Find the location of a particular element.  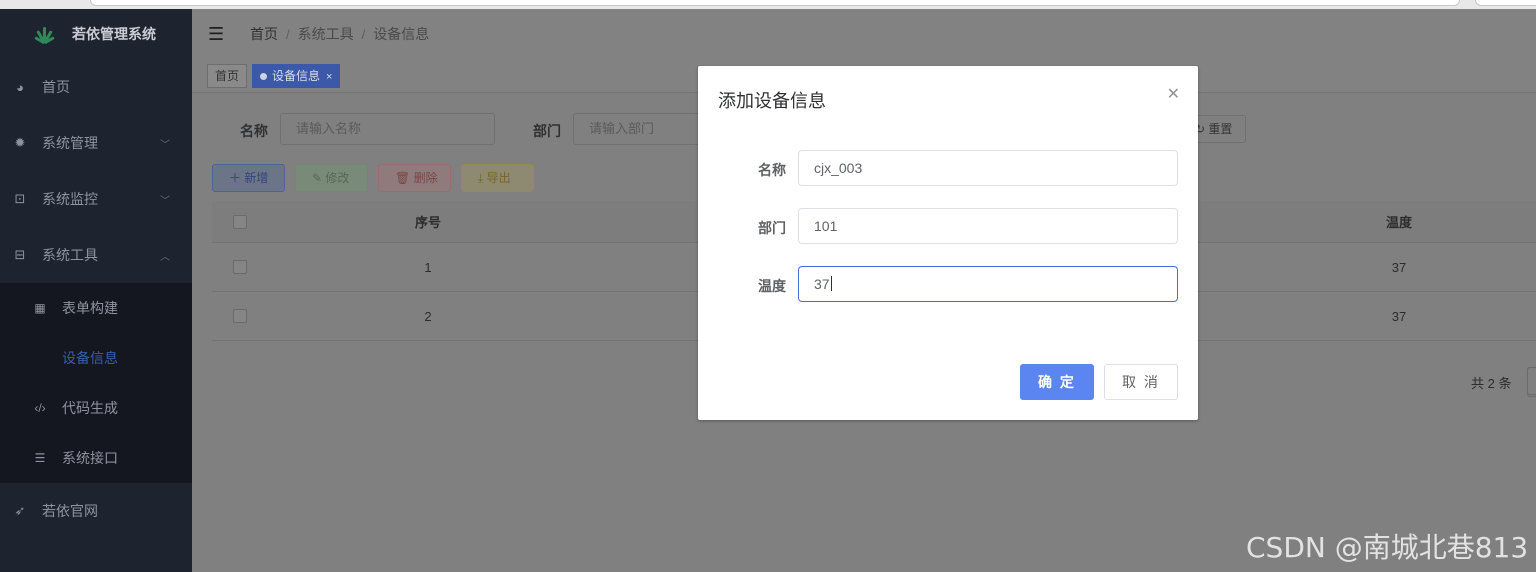

tag-label: 设备信息 is located at coordinates (296, 75).